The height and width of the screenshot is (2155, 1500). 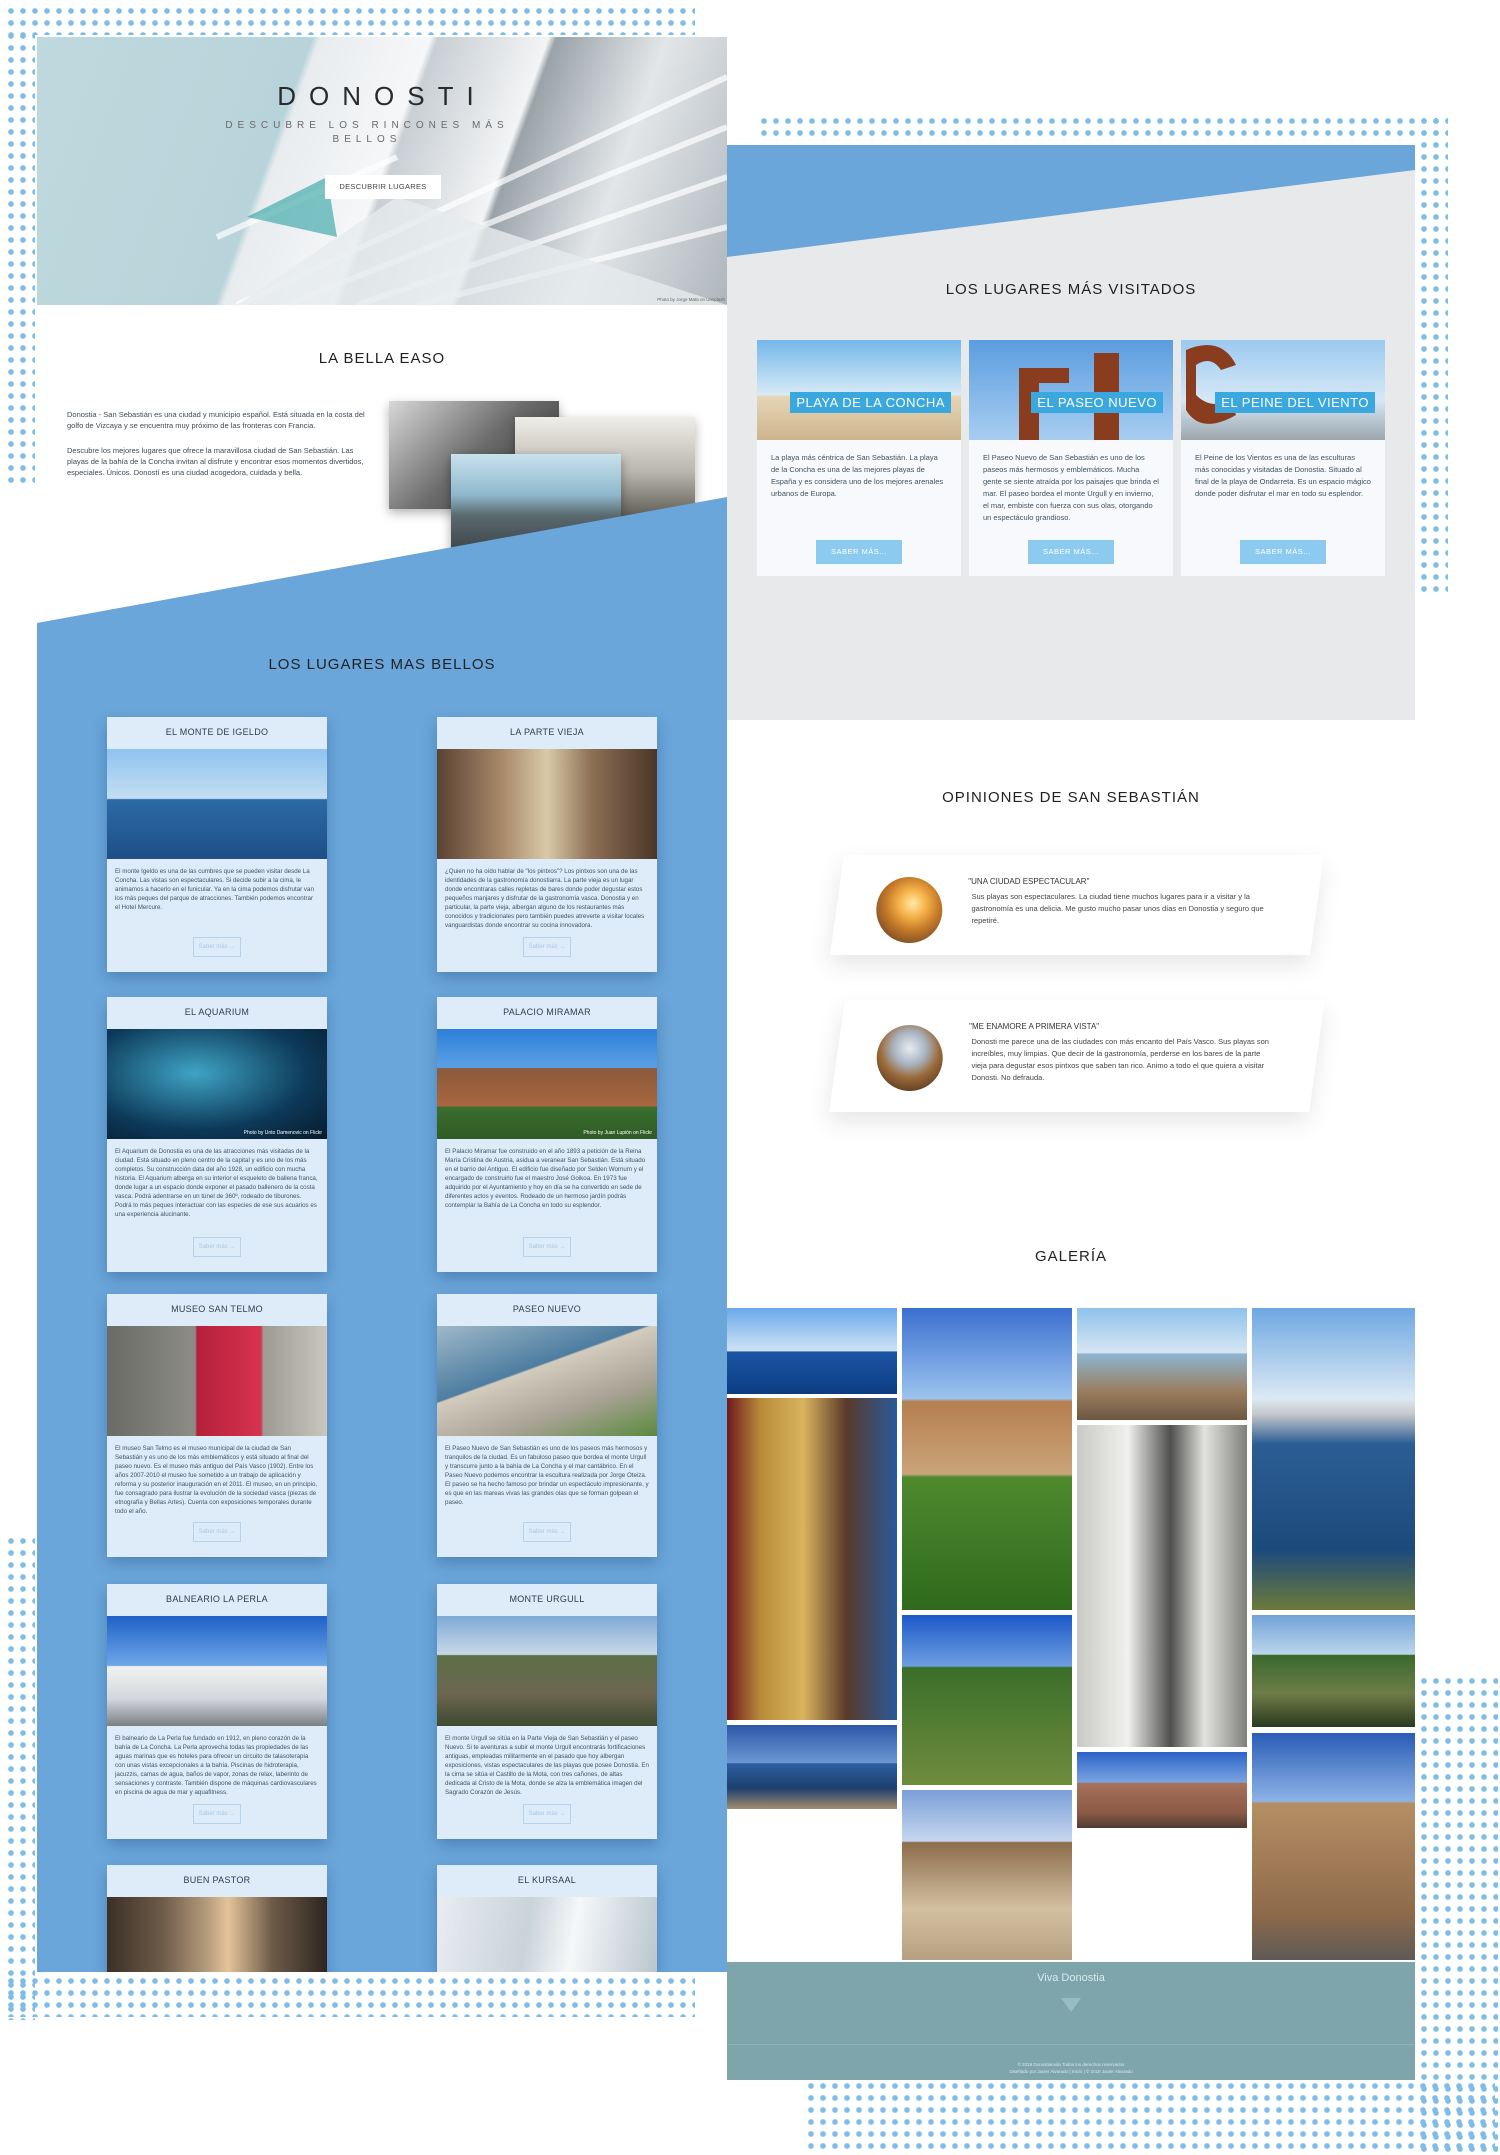 What do you see at coordinates (1433, 355) in the screenshot?
I see `dot-frame-right-upper` at bounding box center [1433, 355].